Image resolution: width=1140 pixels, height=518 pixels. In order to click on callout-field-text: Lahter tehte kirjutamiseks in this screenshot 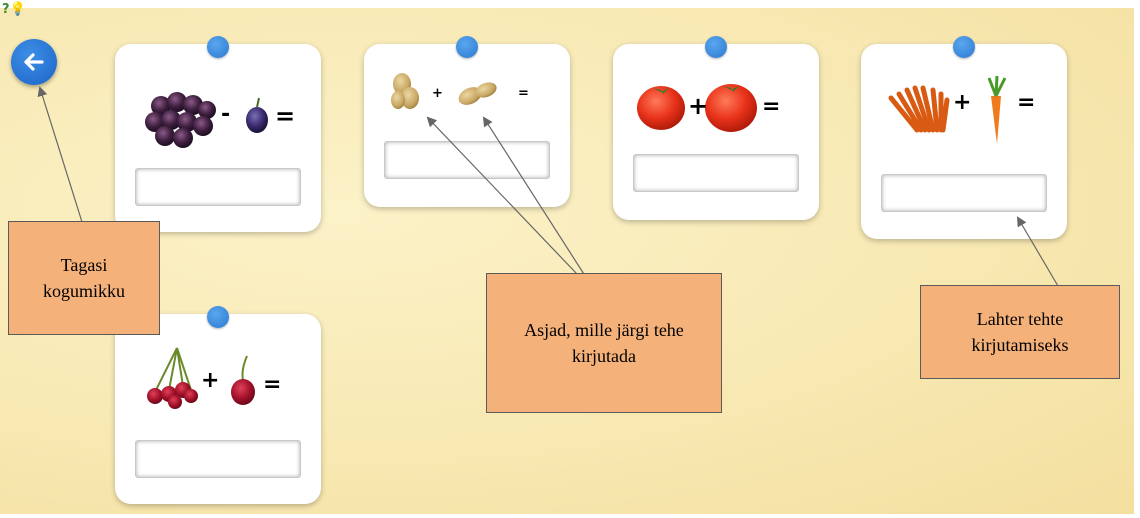, I will do `click(1020, 332)`.